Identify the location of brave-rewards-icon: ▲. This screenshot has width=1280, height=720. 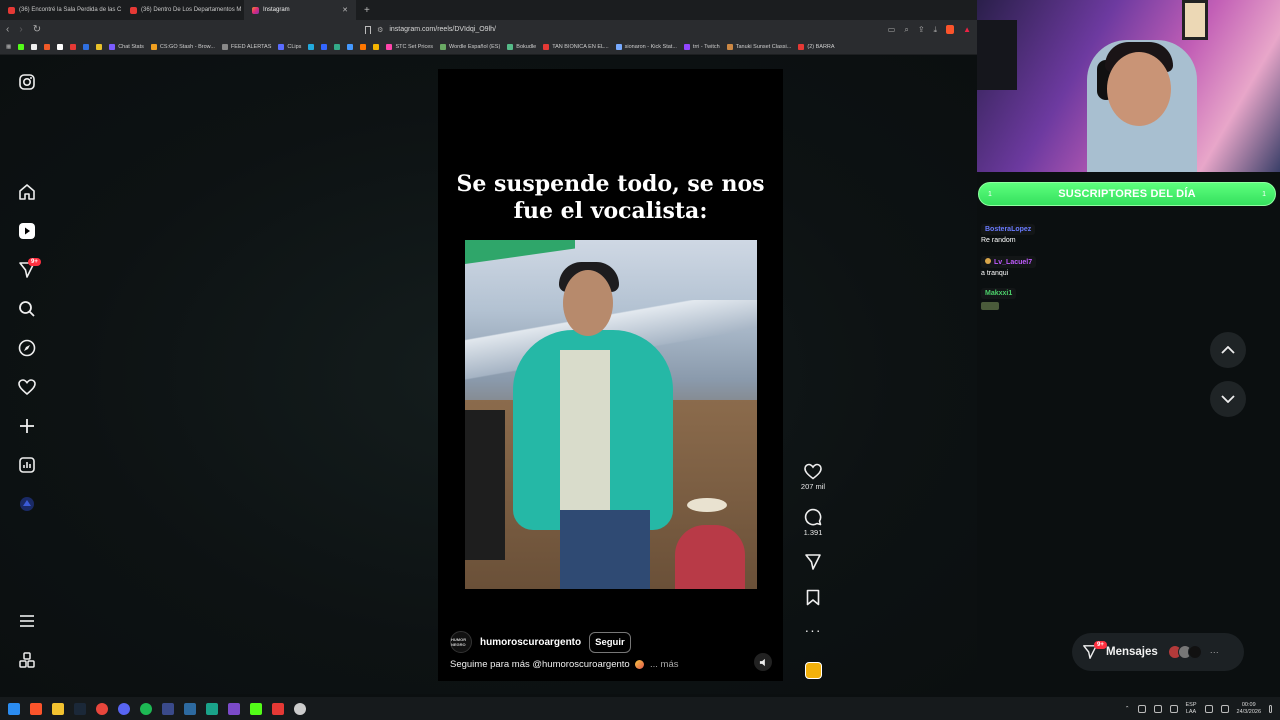
(967, 29).